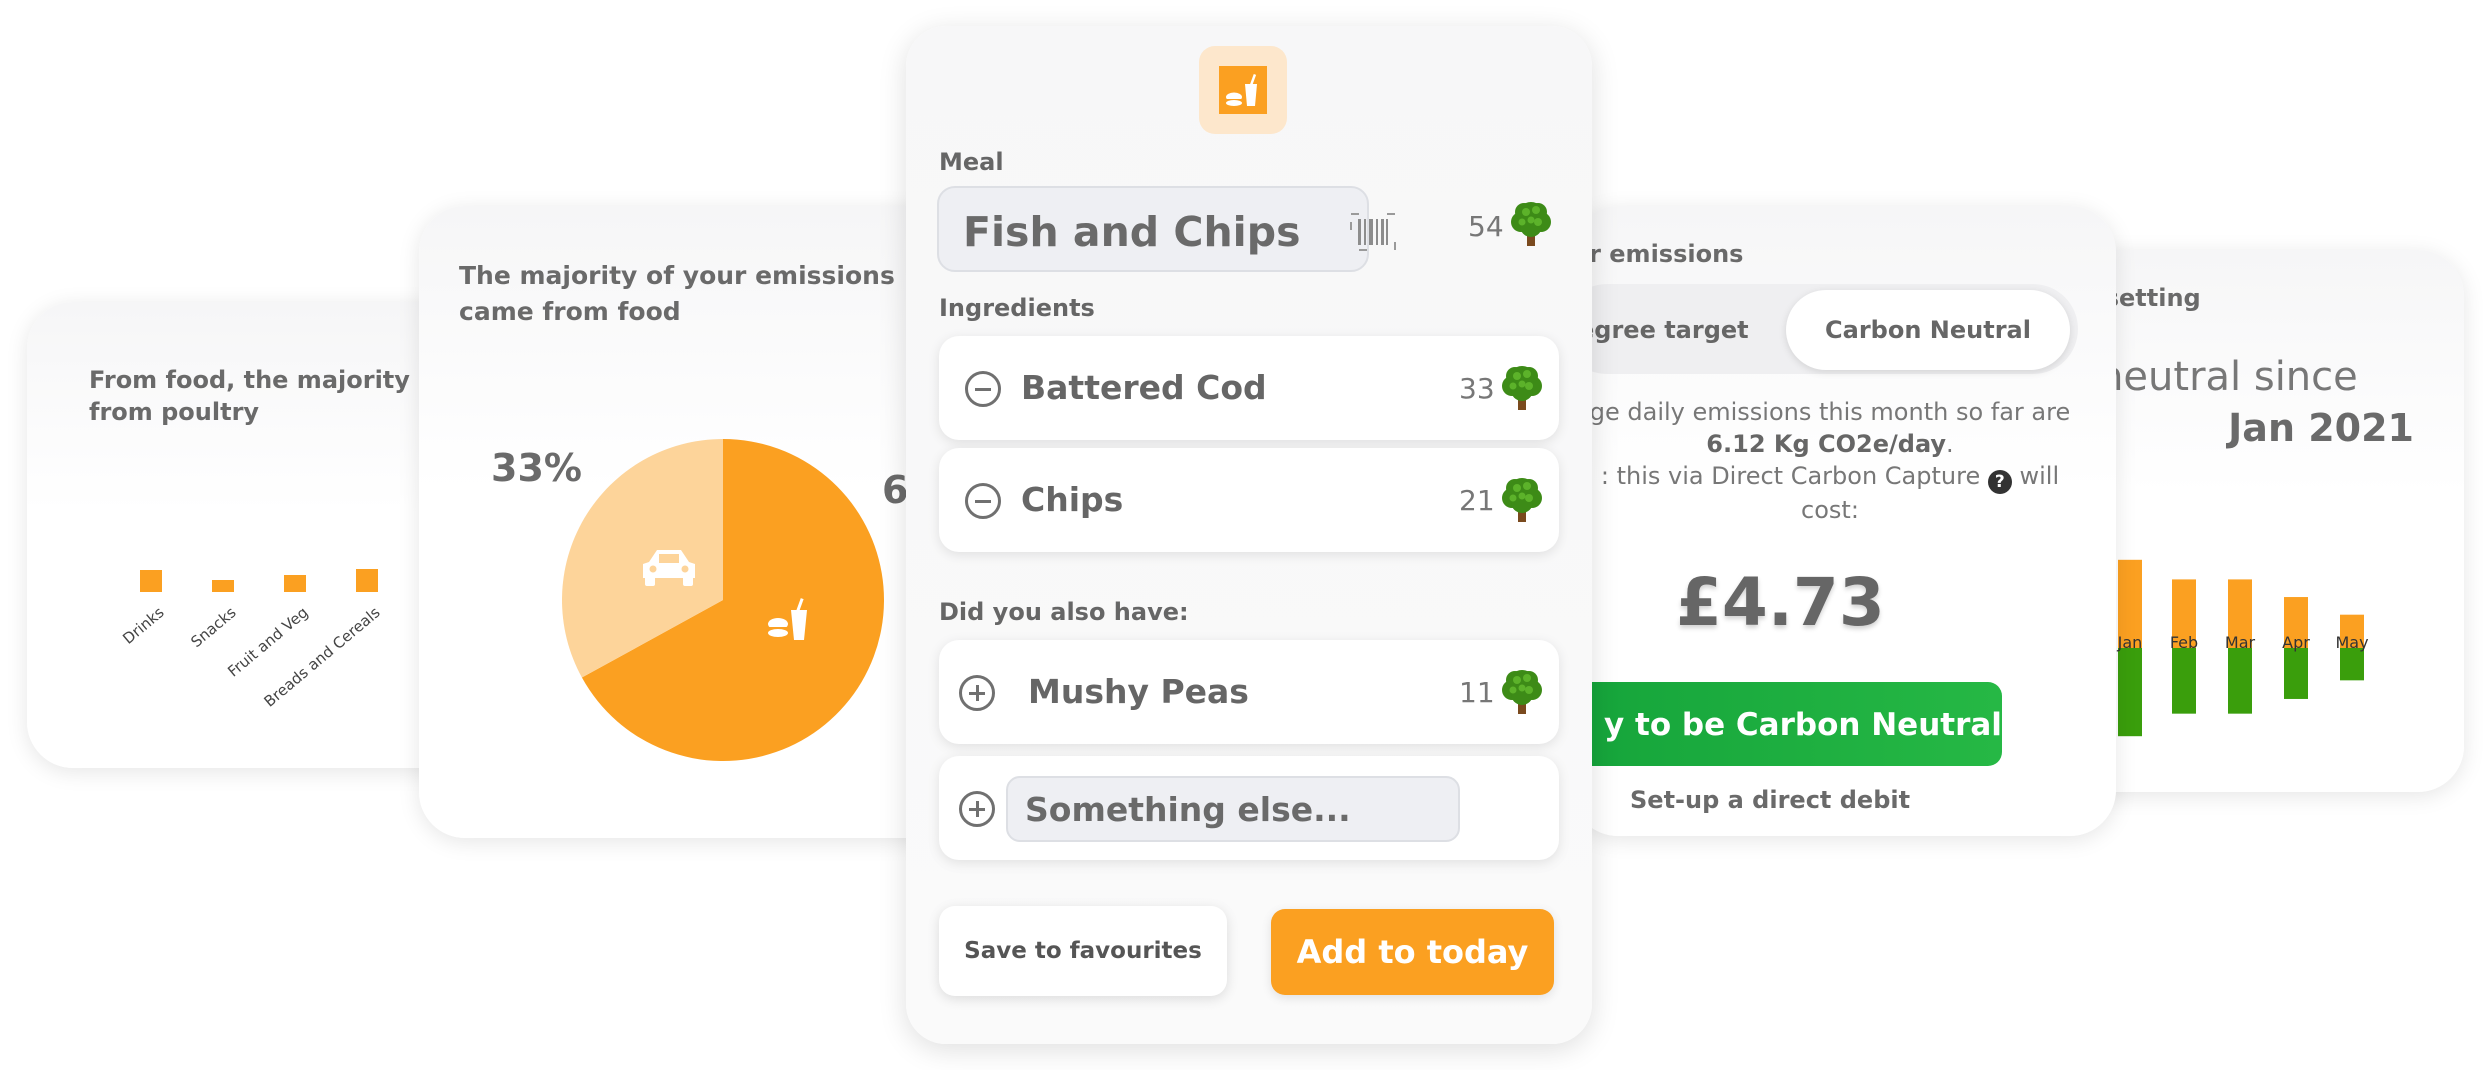 The image size is (2490, 1070). Describe the element at coordinates (1999, 482) in the screenshot. I see `help-icon: ?` at that location.